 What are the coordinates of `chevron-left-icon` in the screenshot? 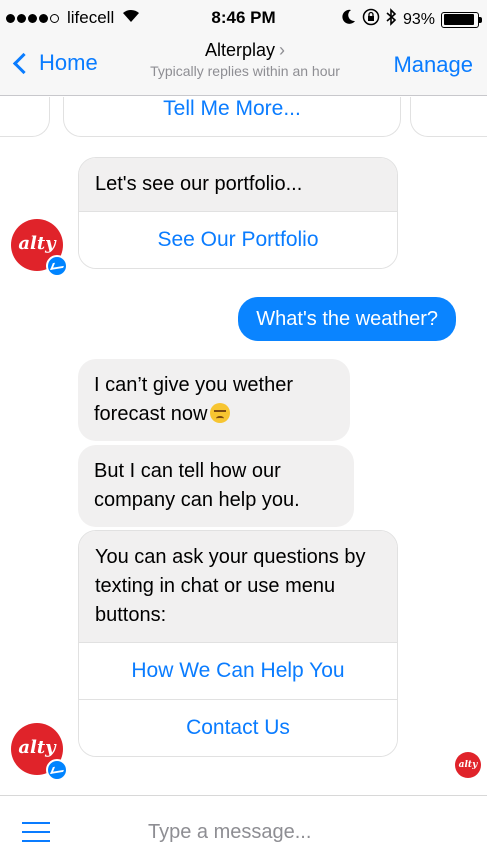 It's located at (23, 63).